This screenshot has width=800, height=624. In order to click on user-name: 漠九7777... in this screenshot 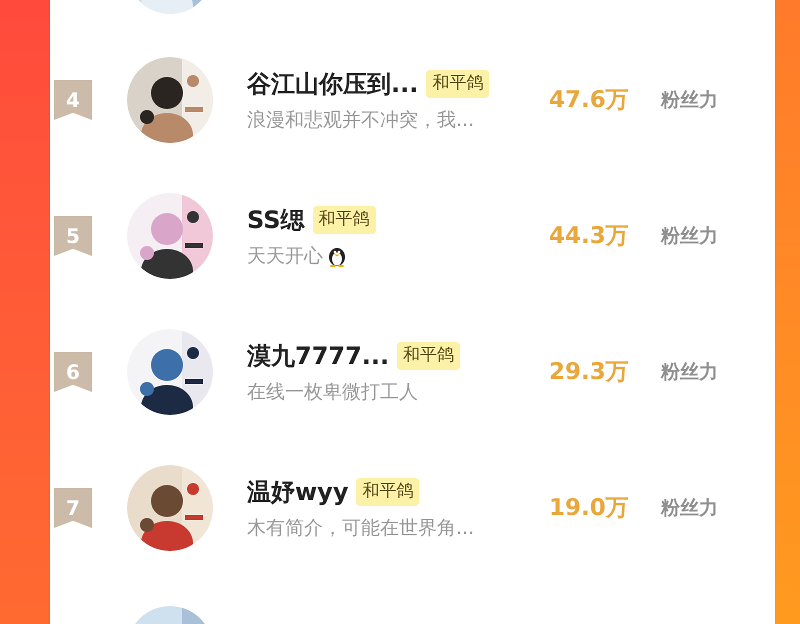, I will do `click(318, 356)`.